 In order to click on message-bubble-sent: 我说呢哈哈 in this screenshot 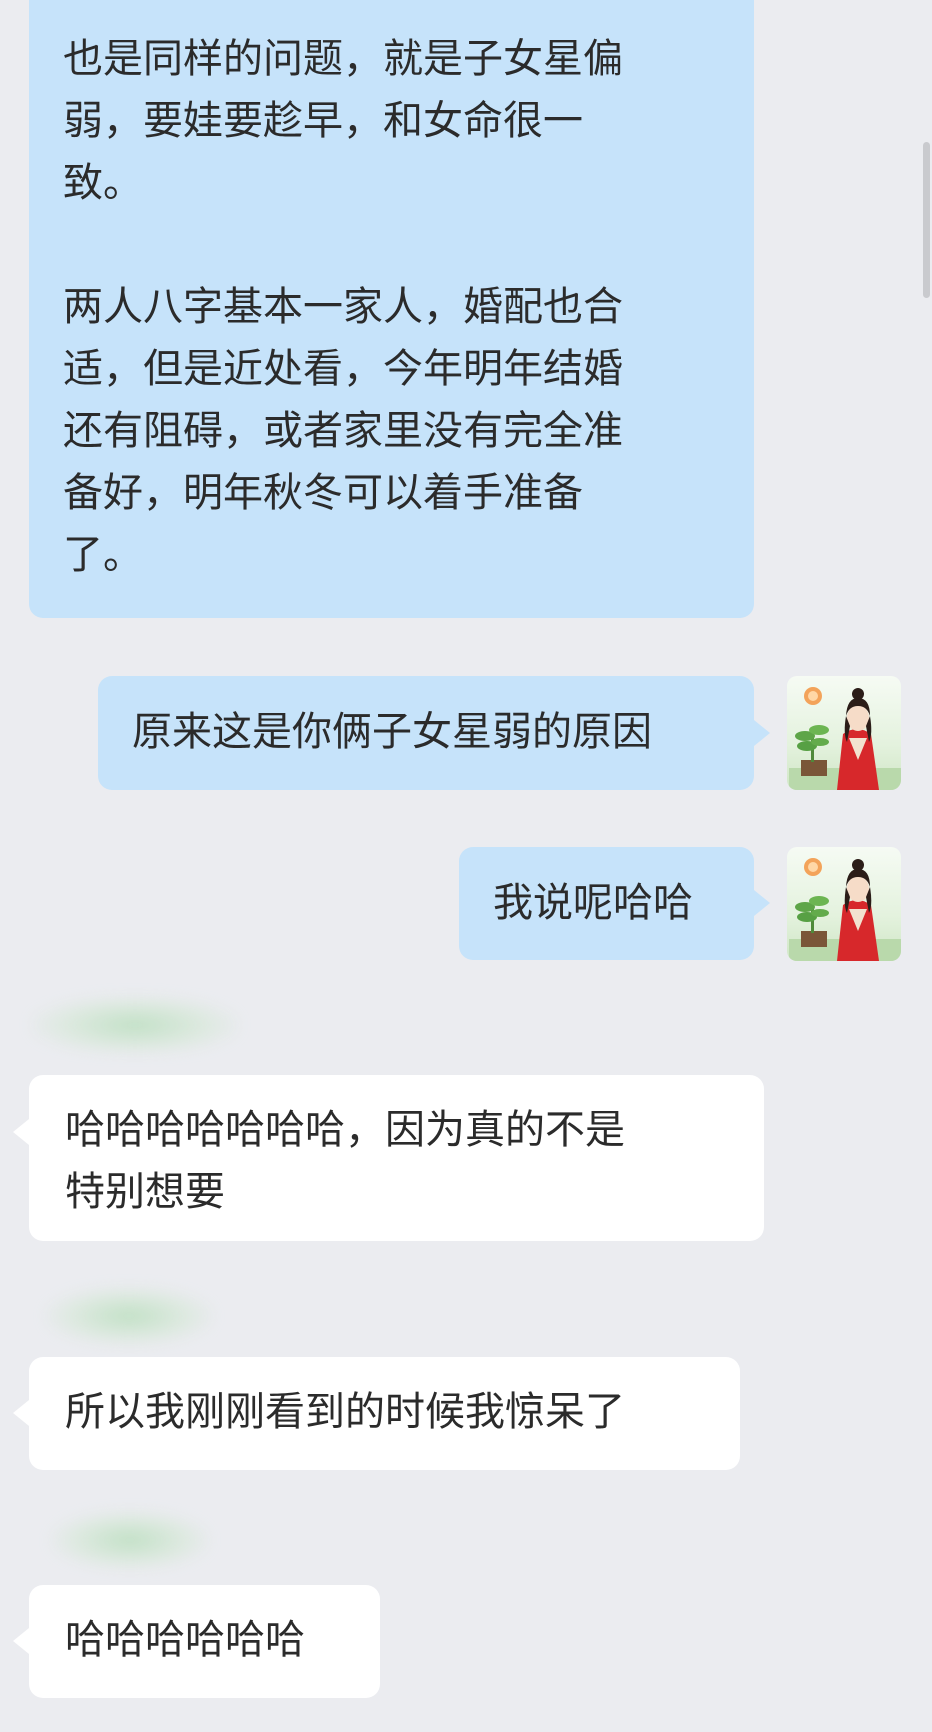, I will do `click(606, 903)`.